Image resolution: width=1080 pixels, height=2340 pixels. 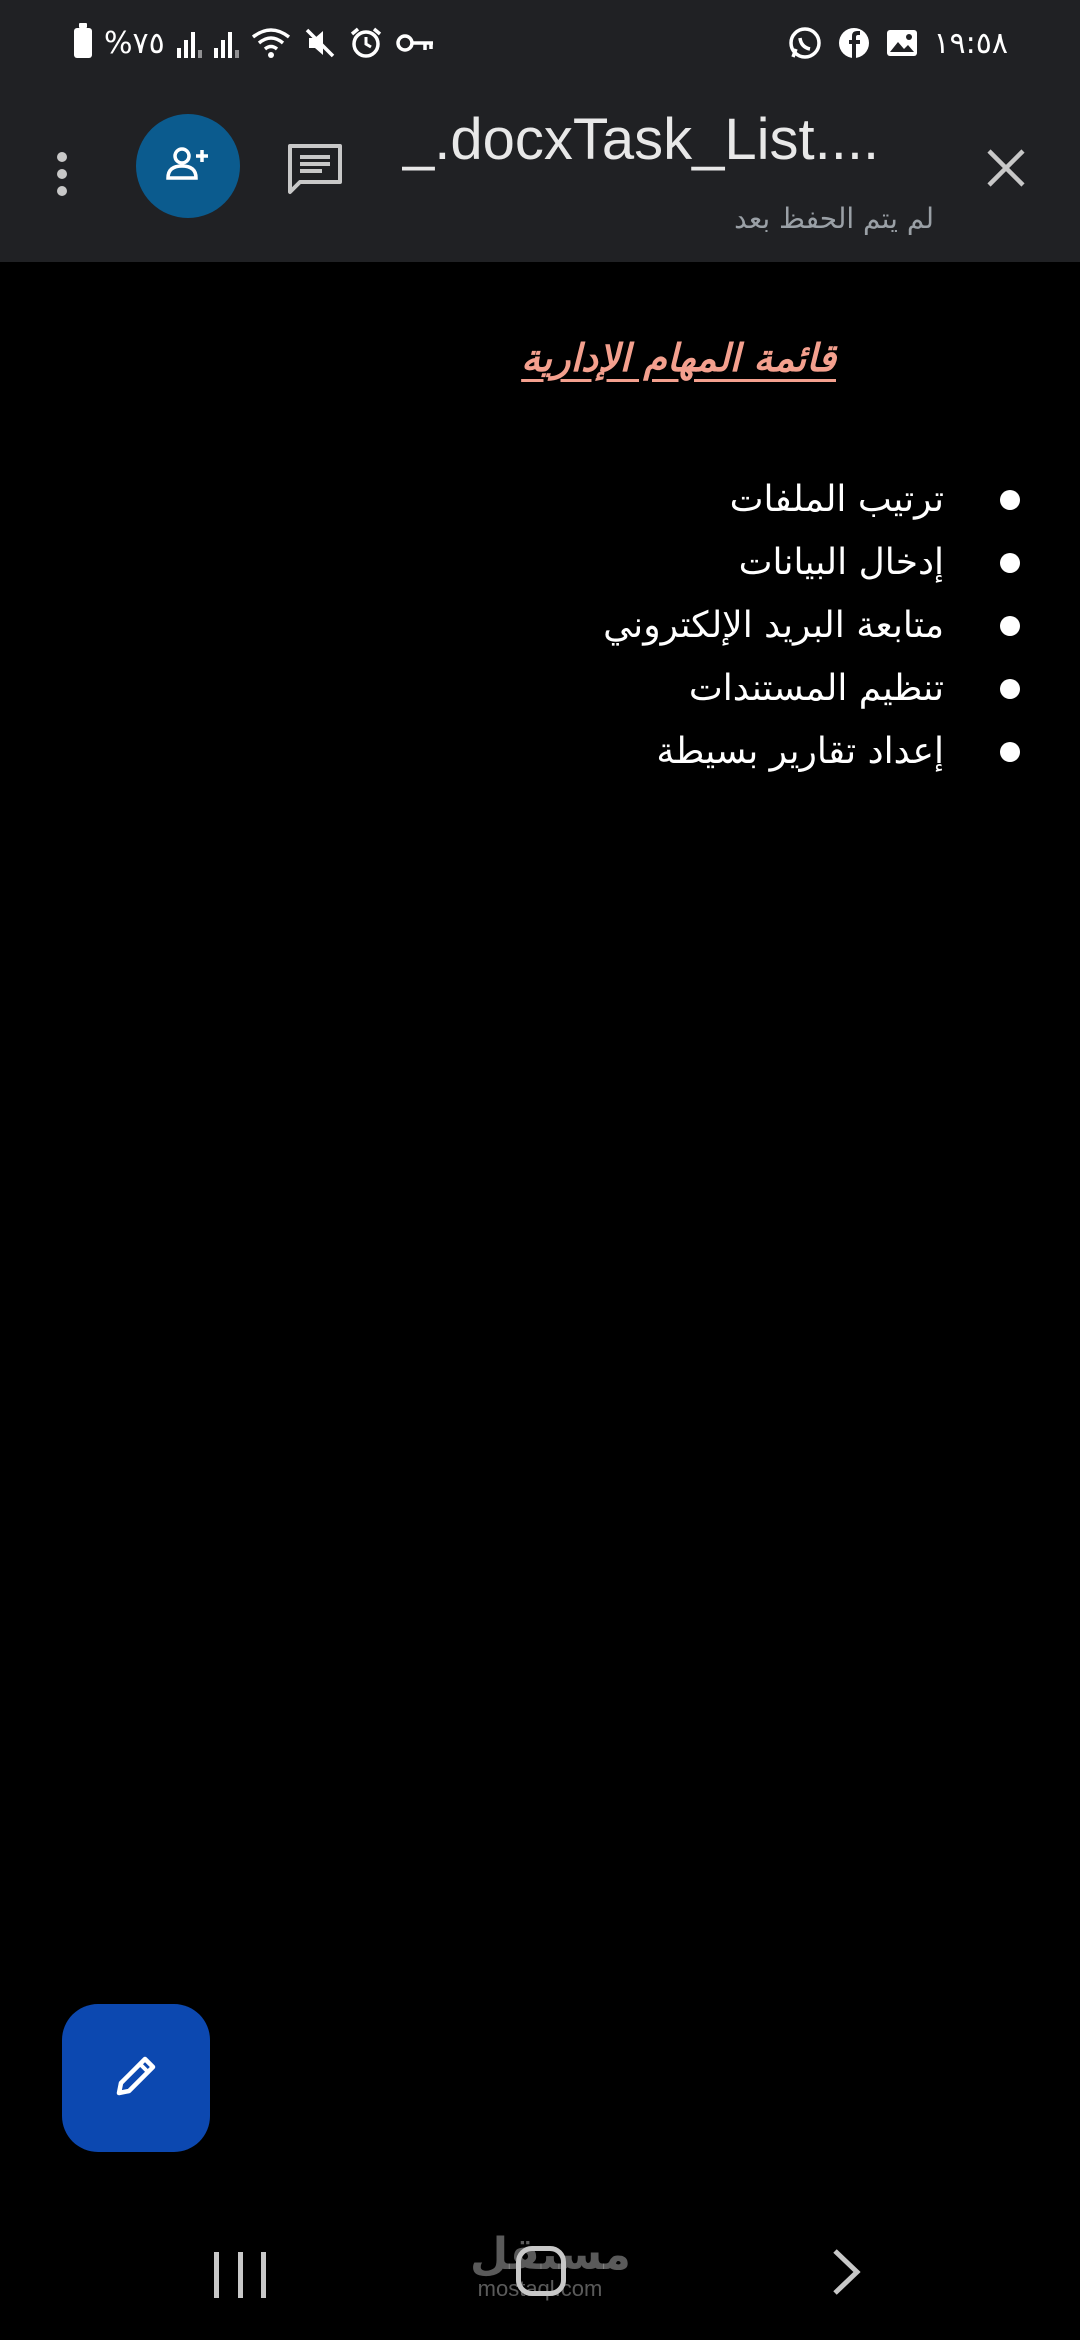 What do you see at coordinates (320, 43) in the screenshot?
I see `mute-icon` at bounding box center [320, 43].